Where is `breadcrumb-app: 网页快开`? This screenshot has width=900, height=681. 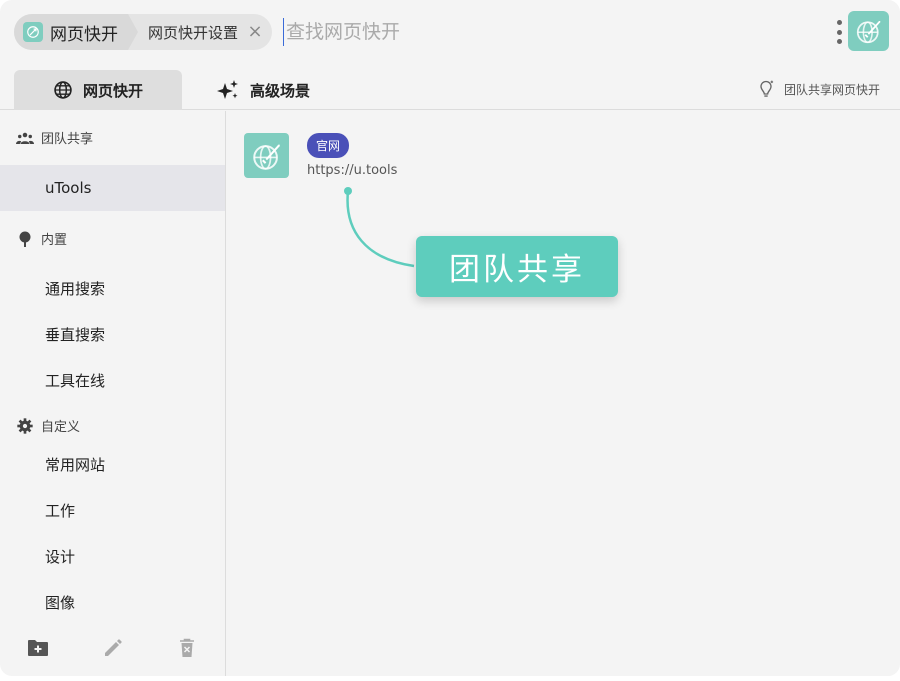
breadcrumb-app: 网页快开 is located at coordinates (76, 32).